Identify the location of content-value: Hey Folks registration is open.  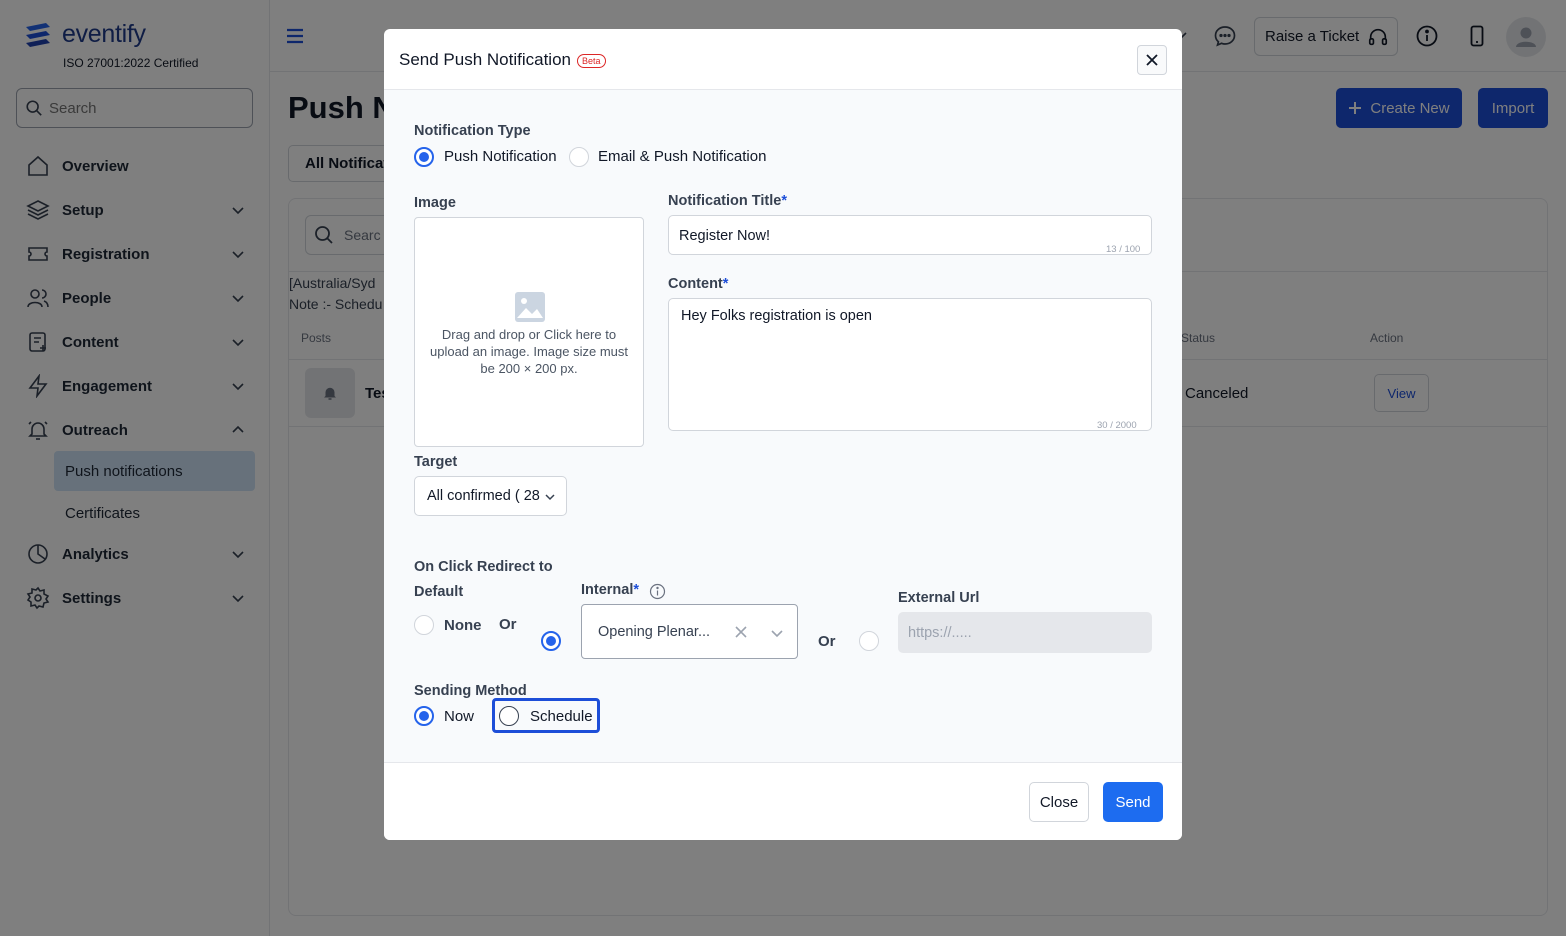
(776, 316).